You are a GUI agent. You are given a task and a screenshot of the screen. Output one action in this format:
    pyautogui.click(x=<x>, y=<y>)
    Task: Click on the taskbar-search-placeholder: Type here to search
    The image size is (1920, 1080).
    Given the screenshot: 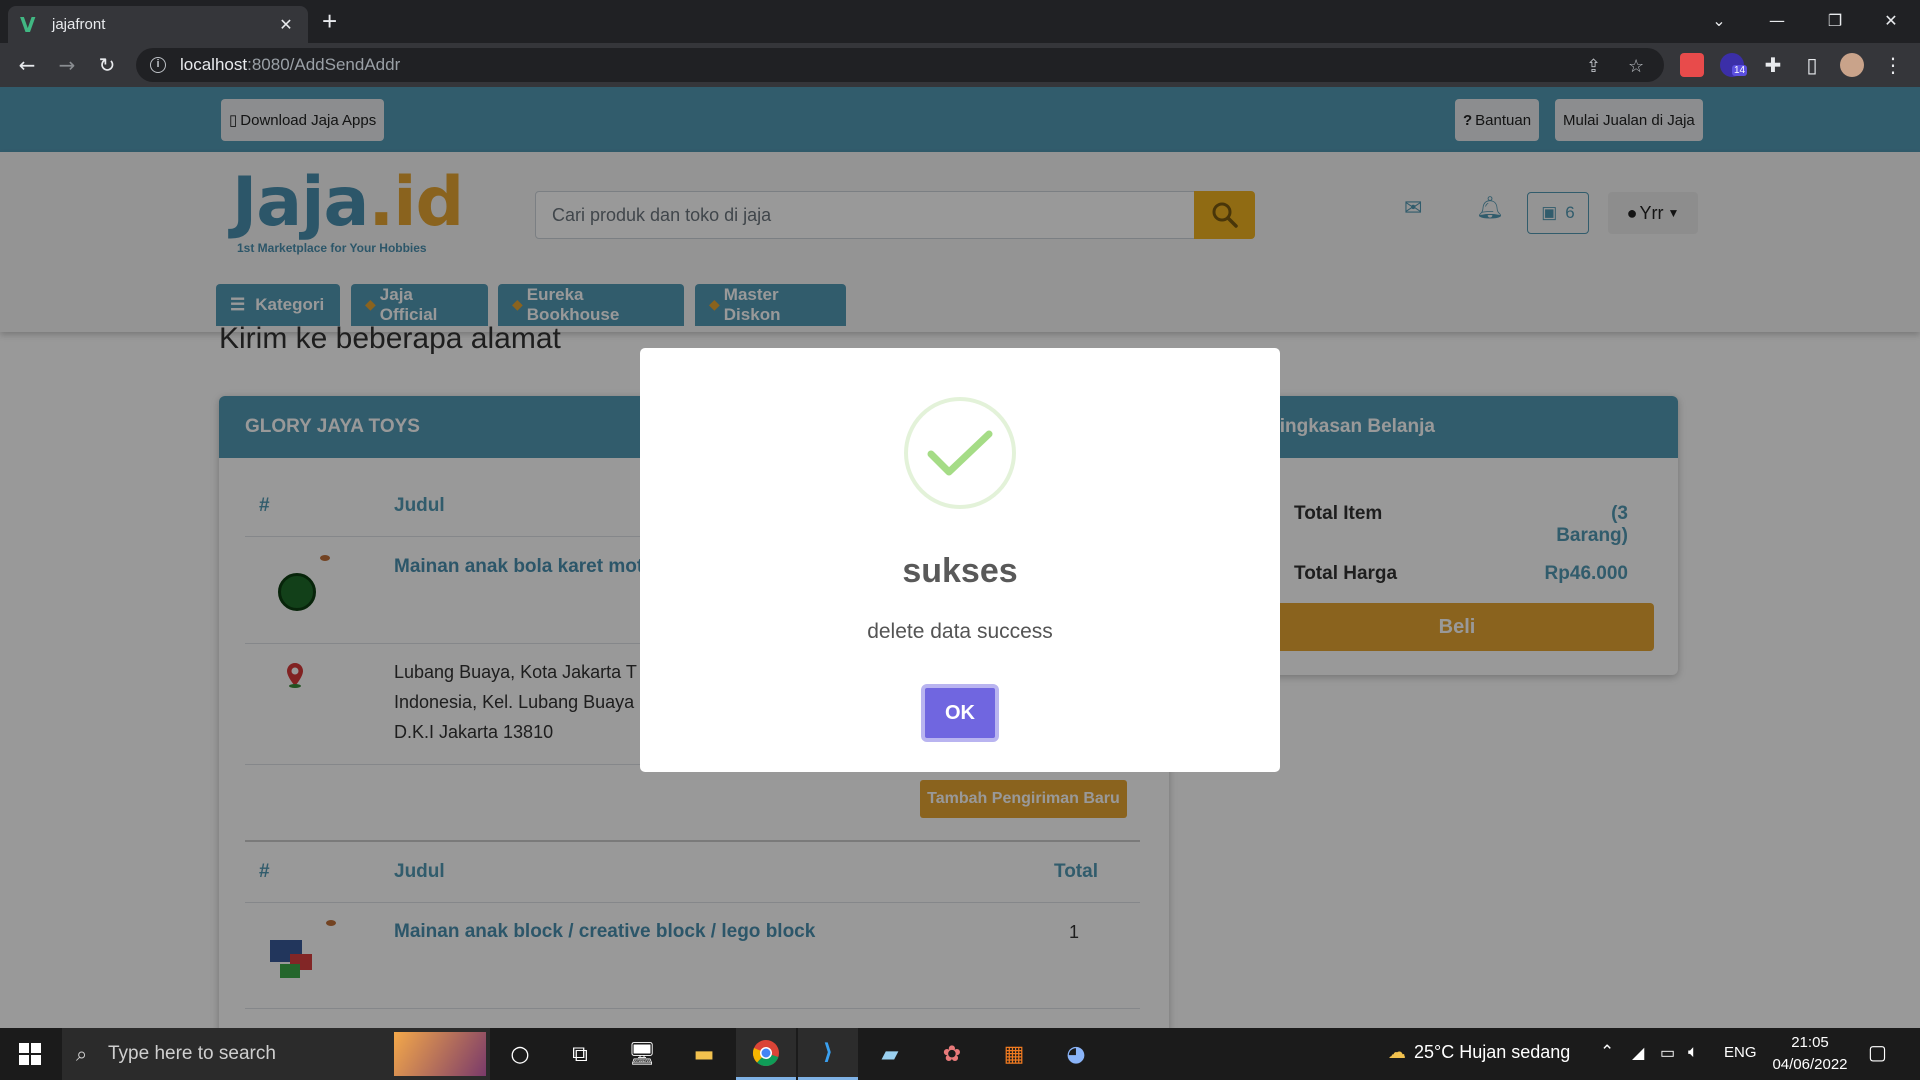 What is the action you would take?
    pyautogui.click(x=192, y=1053)
    